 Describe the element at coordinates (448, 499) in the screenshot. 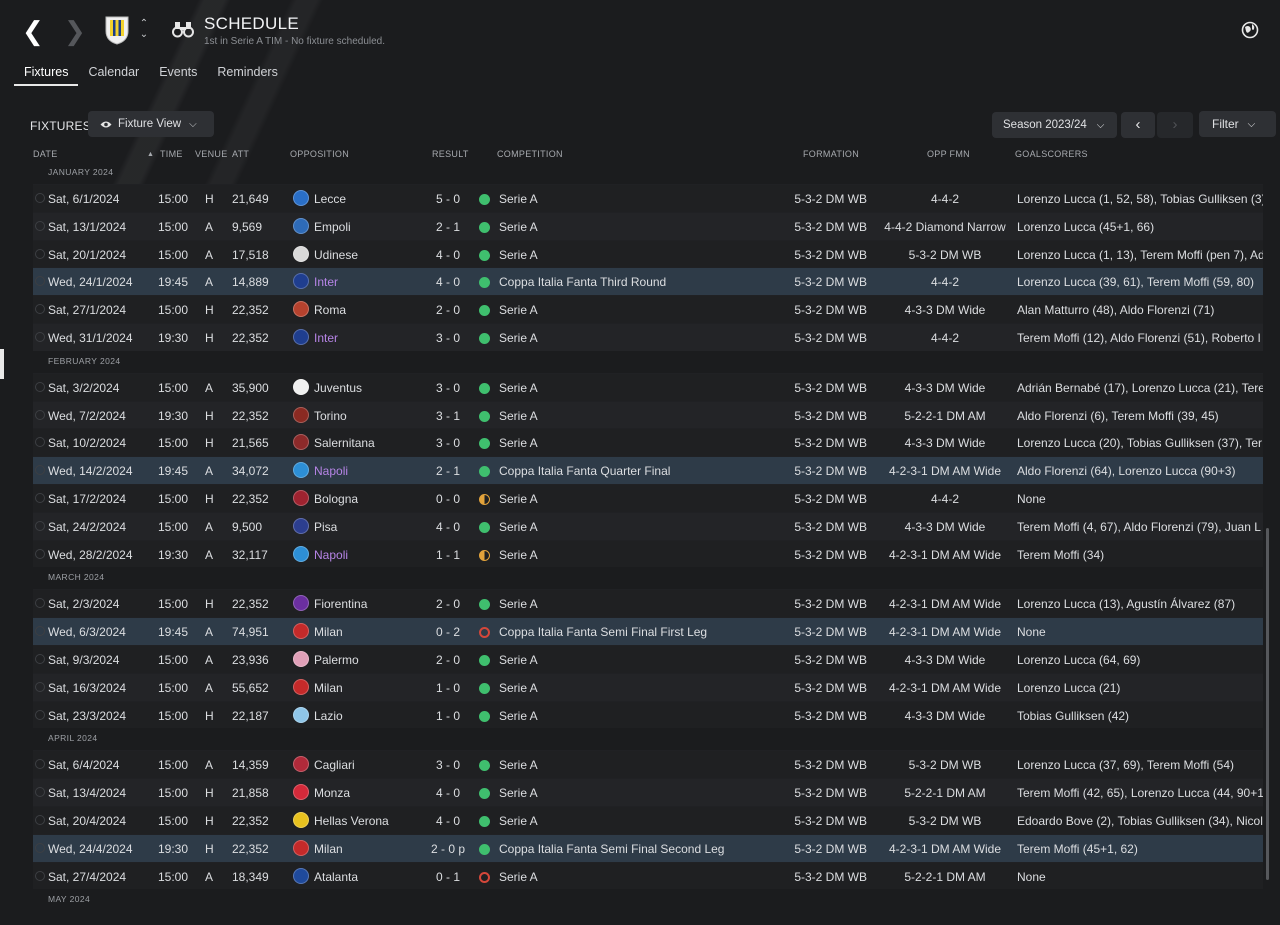

I see `fixture-result: 0 - 0` at that location.